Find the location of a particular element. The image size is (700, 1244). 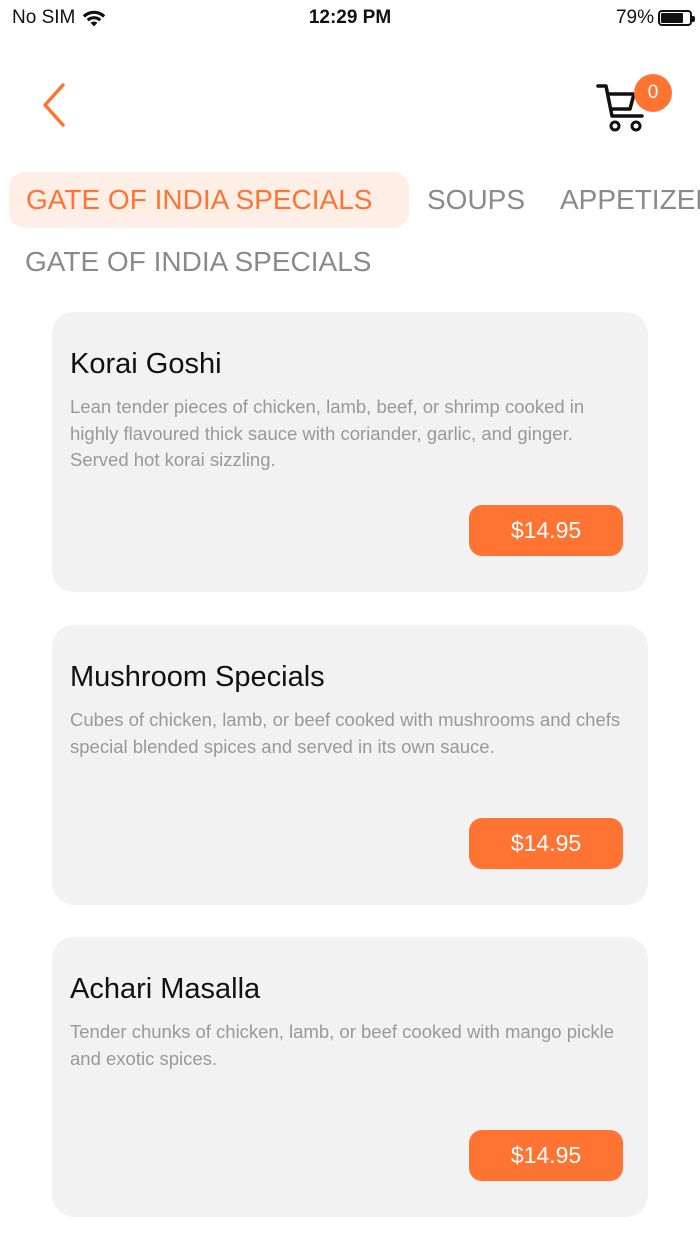

battery-fill is located at coordinates (672, 18).